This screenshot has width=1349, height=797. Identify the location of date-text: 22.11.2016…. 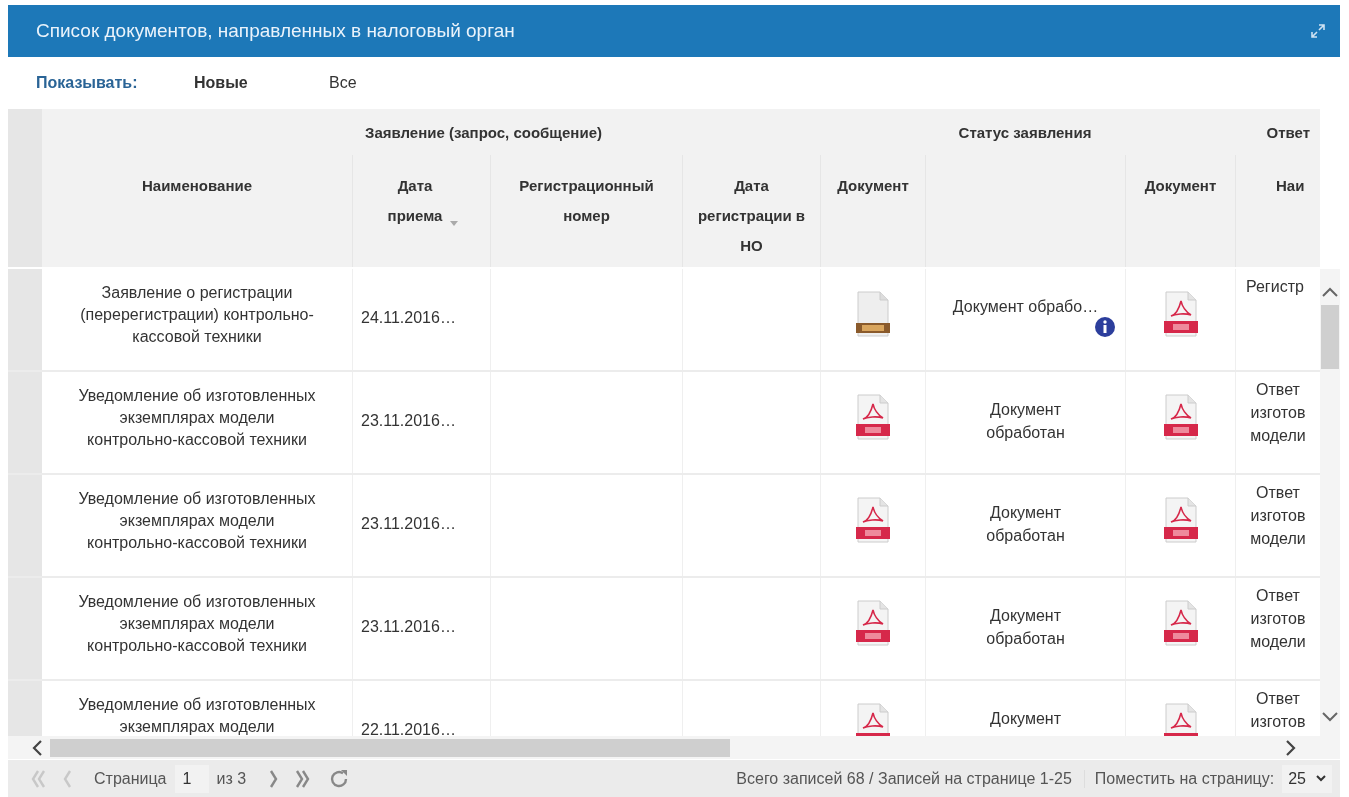
(408, 728).